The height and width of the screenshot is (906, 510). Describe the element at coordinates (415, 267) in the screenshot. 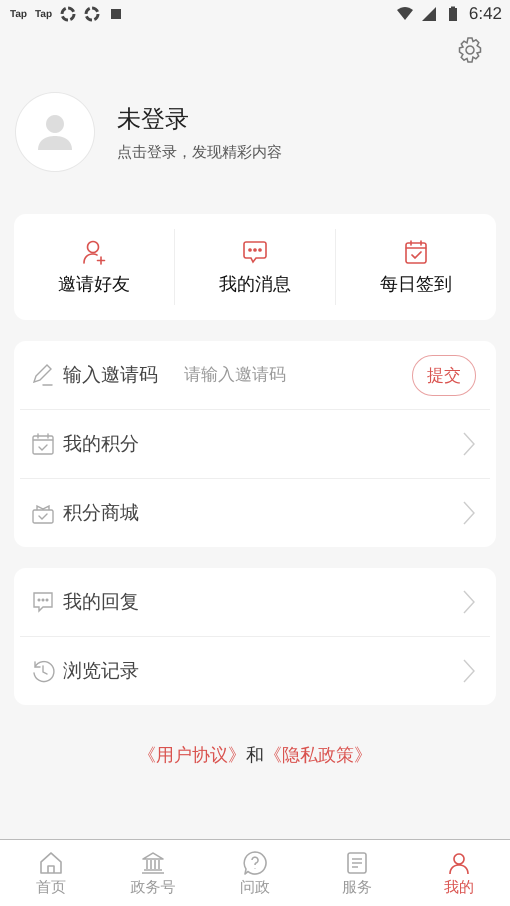

I see `quick-action-button: 每日签到` at that location.